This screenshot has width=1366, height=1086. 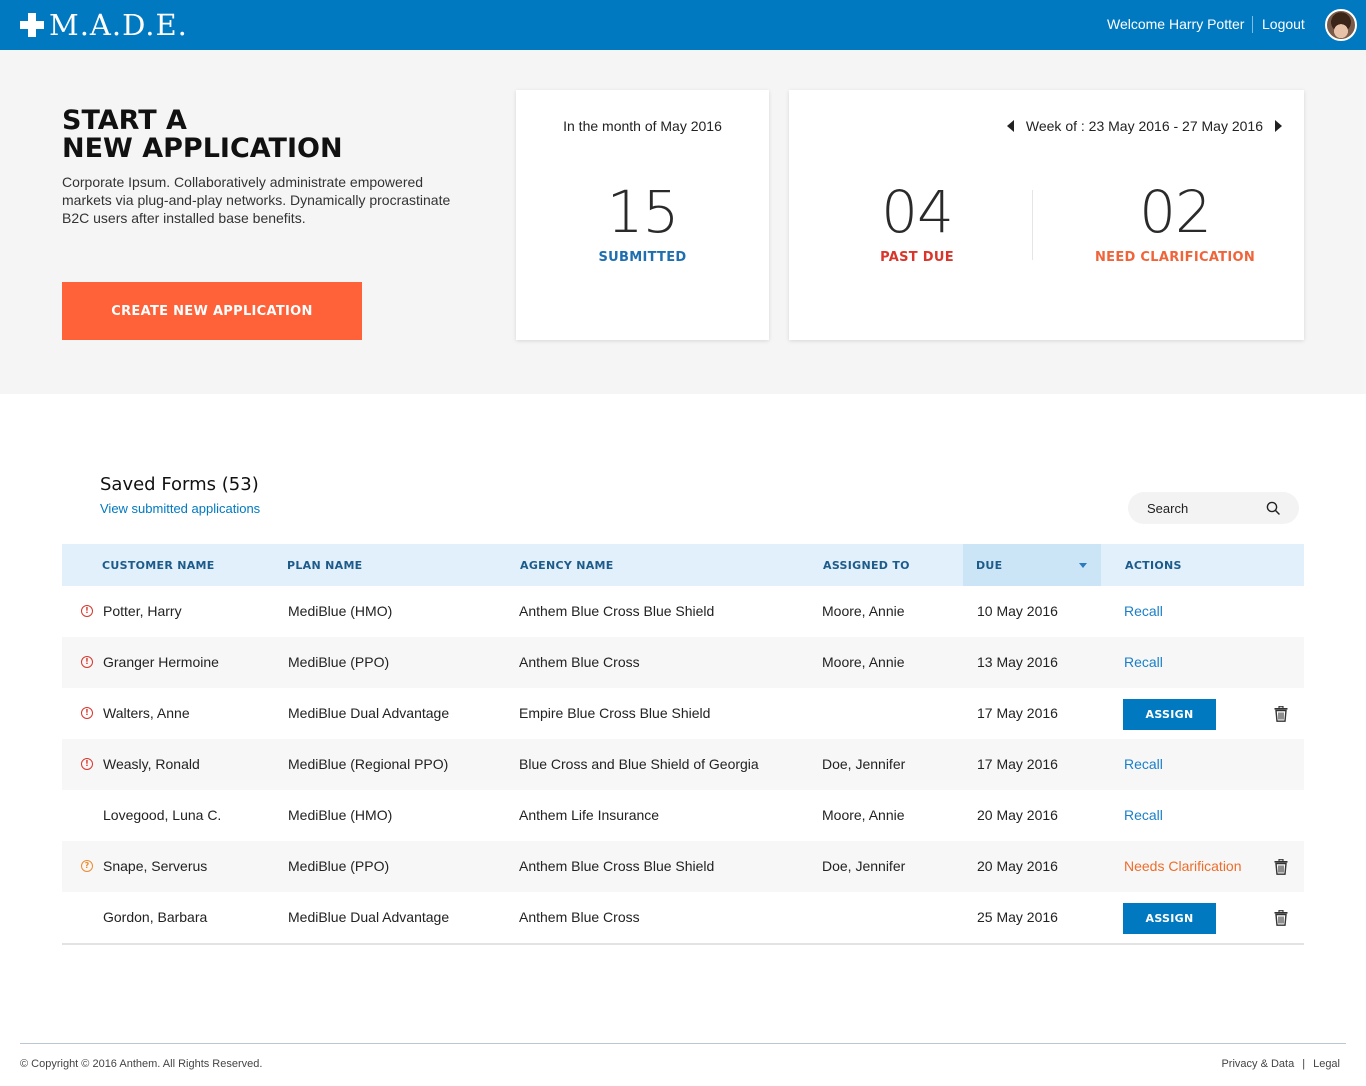 I want to click on question-circle-icon: ?, so click(x=87, y=866).